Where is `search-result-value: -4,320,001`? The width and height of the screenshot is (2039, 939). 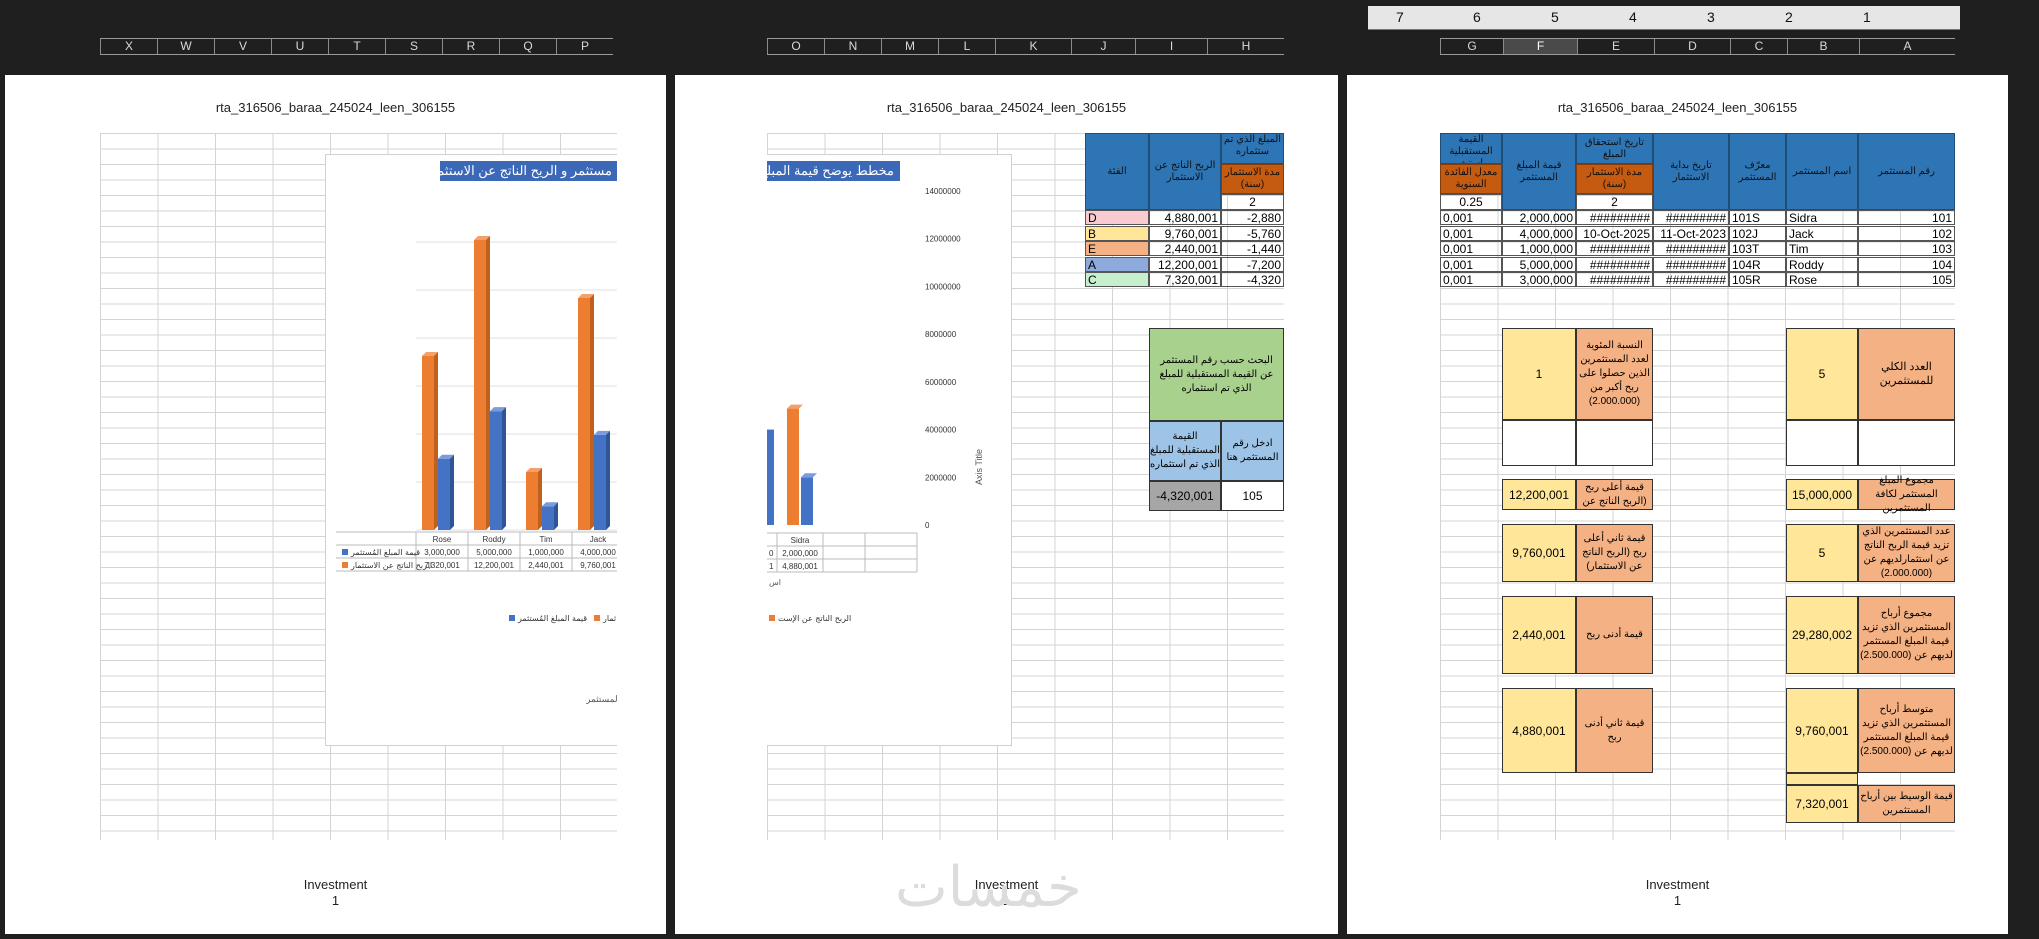
search-result-value: -4,320,001 is located at coordinates (1185, 496).